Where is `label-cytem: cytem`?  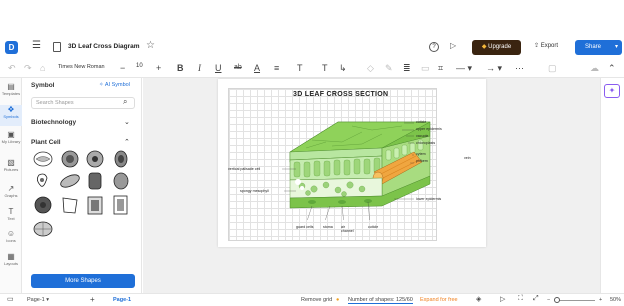
label-cytem: cytem is located at coordinates (421, 154).